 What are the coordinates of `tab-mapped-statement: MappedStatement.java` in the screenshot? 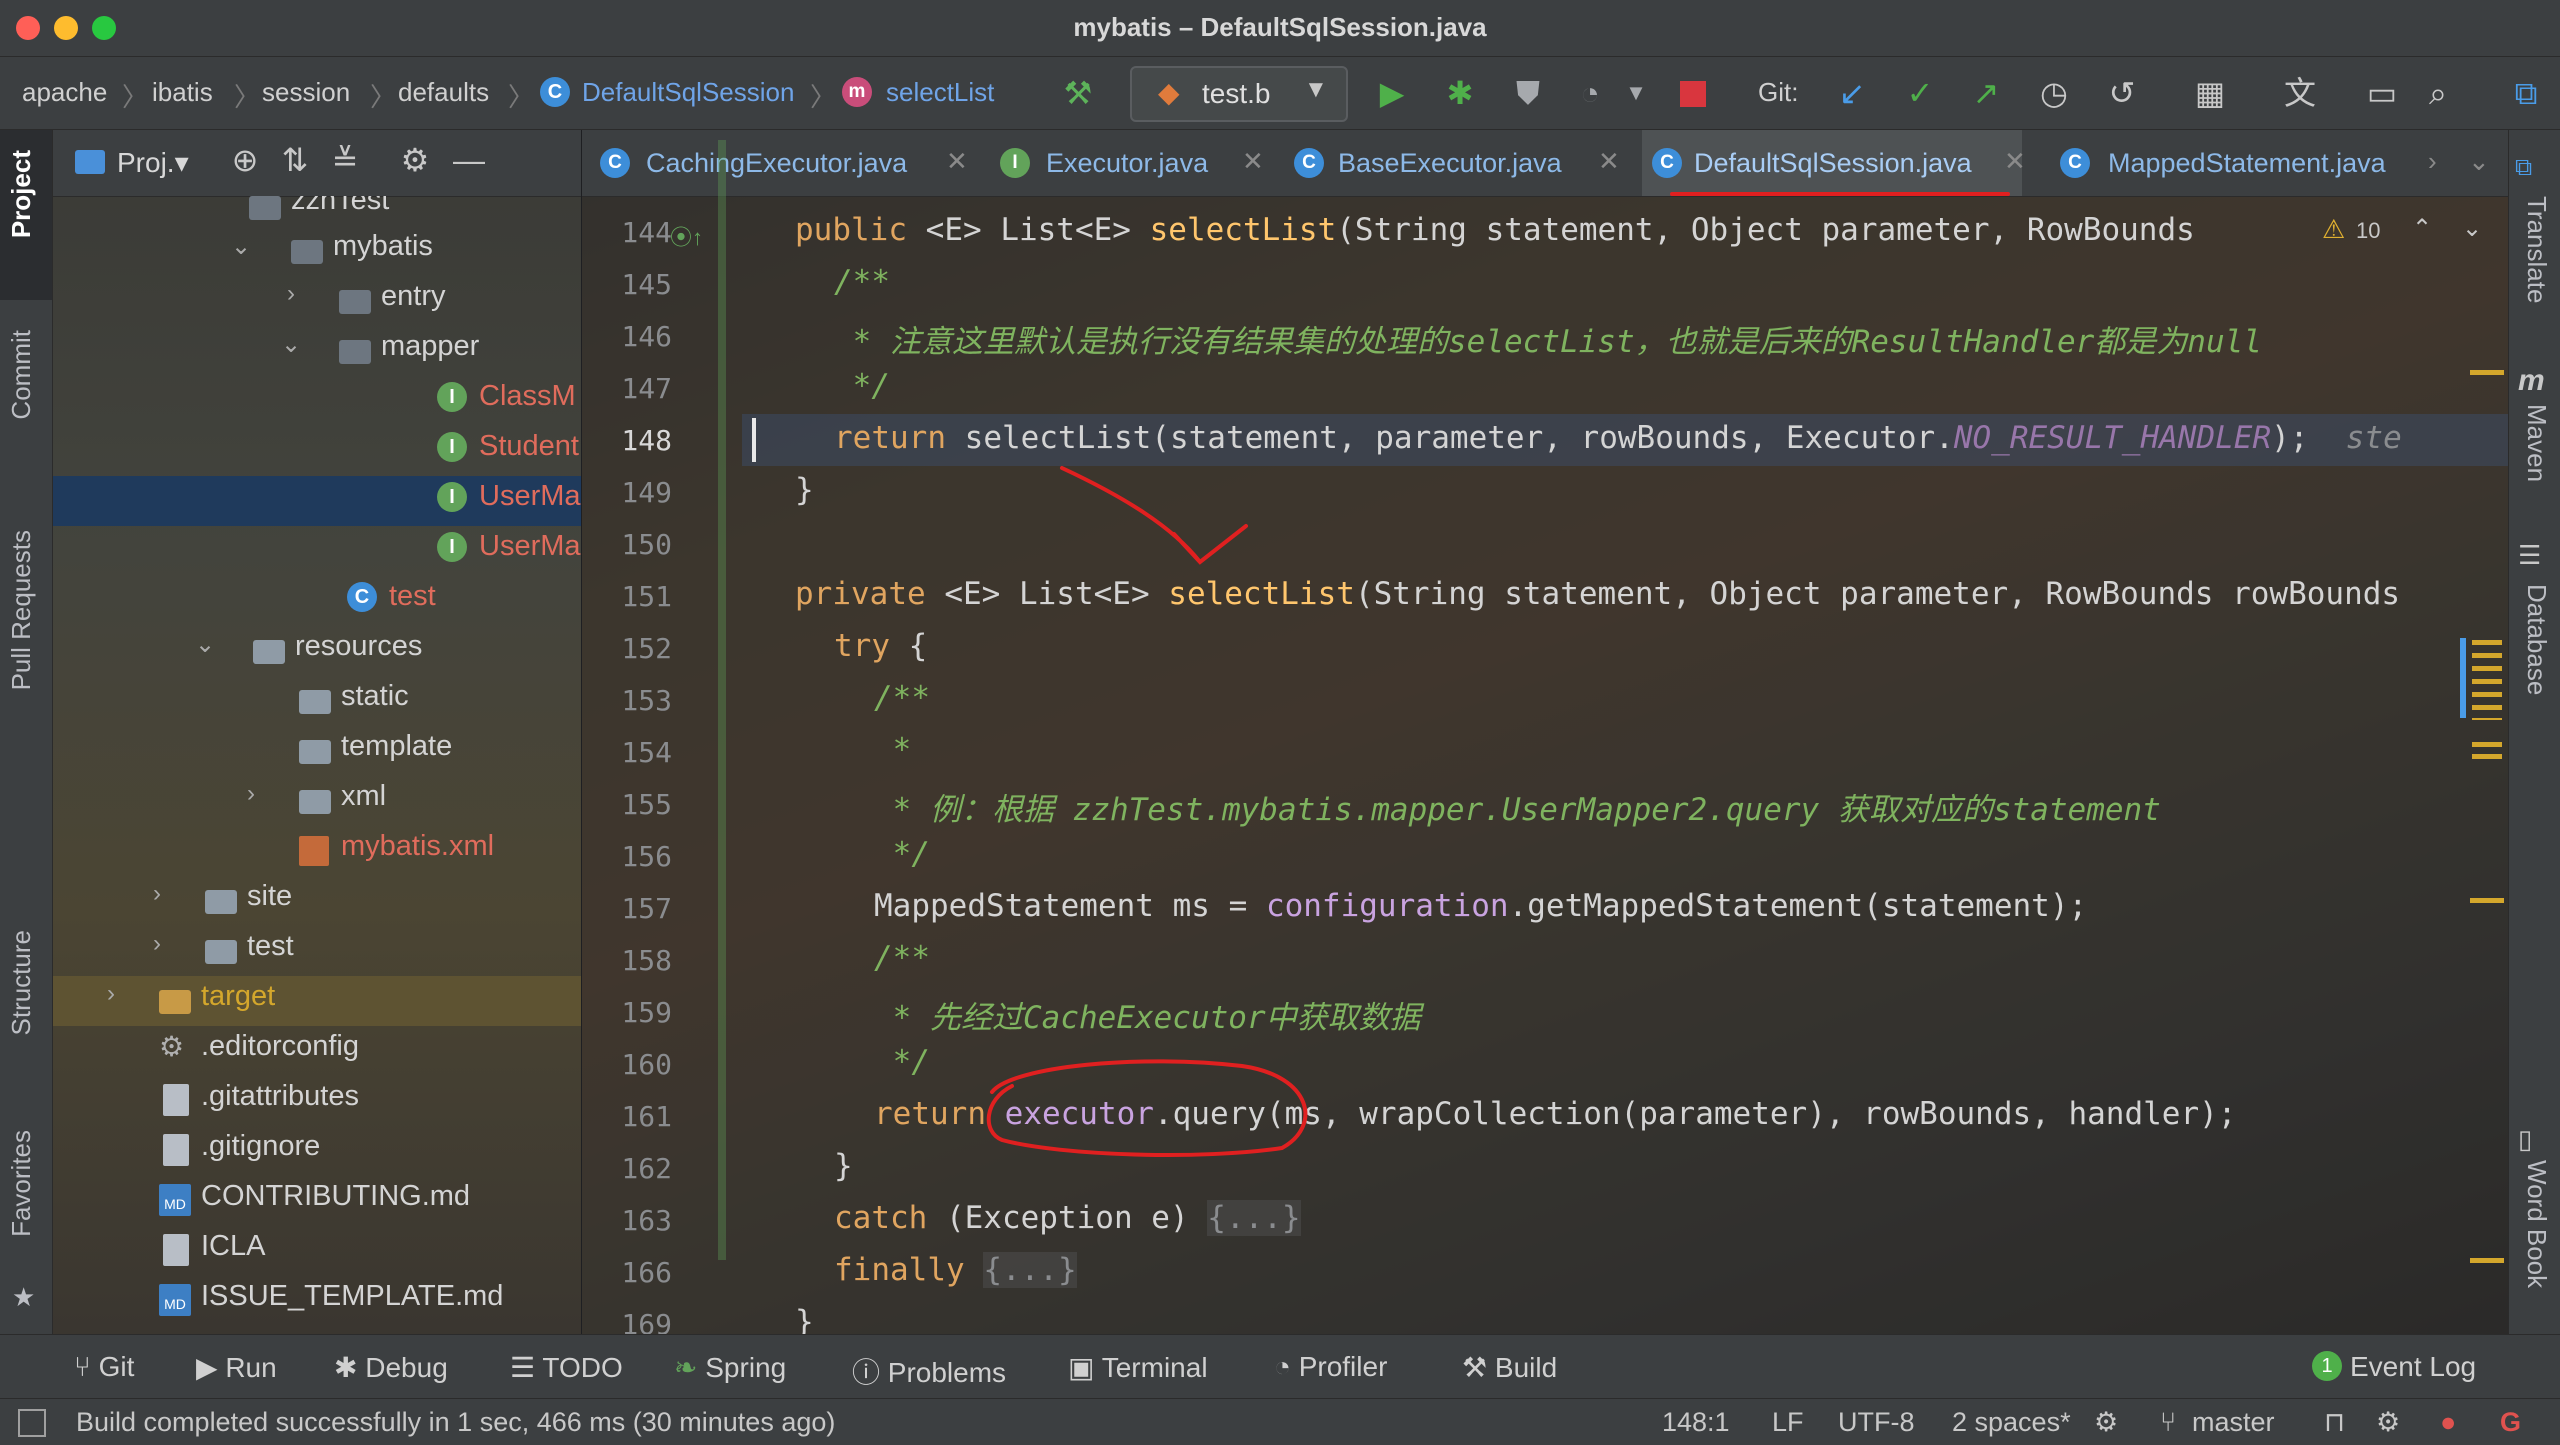 It's located at (2247, 163).